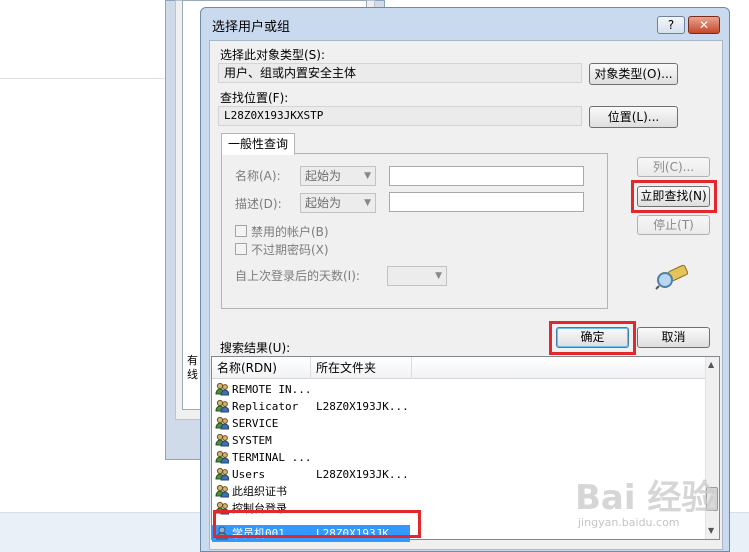 The width and height of the screenshot is (749, 552). I want to click on search-results-label: 搜索结果(U):, so click(255, 348).